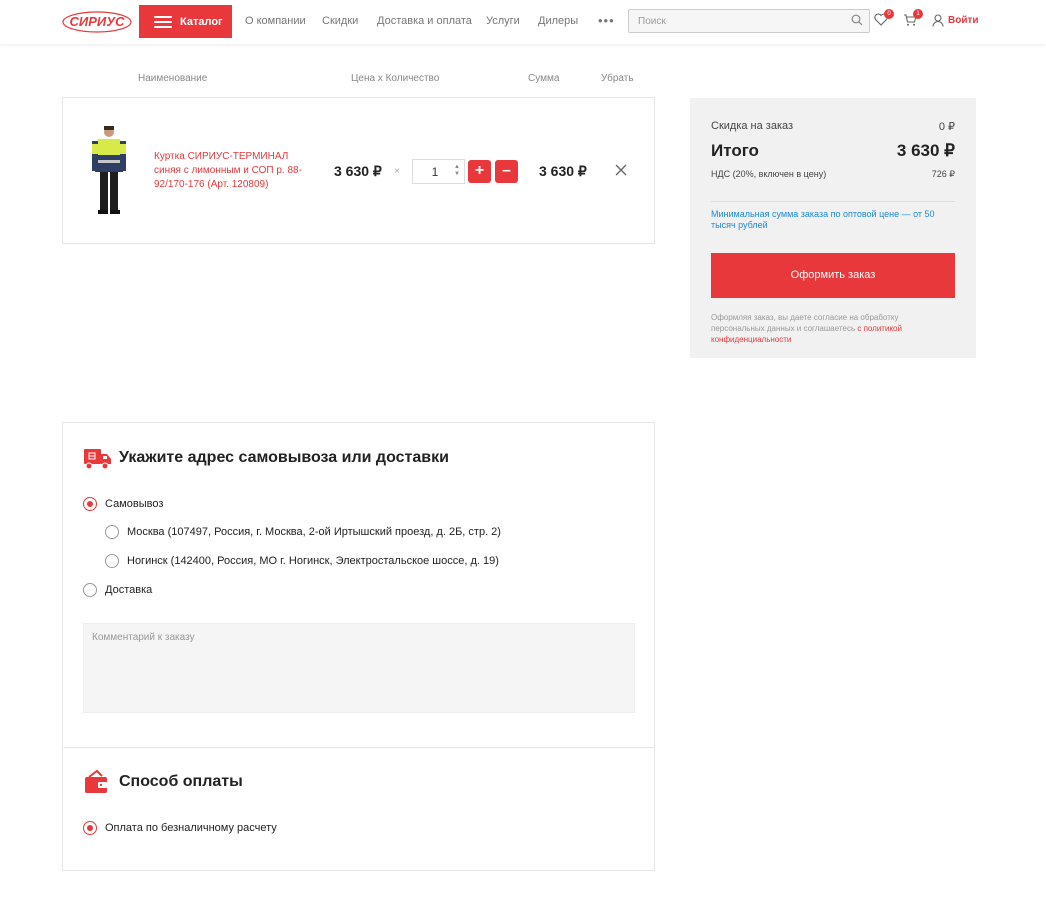  I want to click on place-order-button: Оформить заказ, so click(833, 275).